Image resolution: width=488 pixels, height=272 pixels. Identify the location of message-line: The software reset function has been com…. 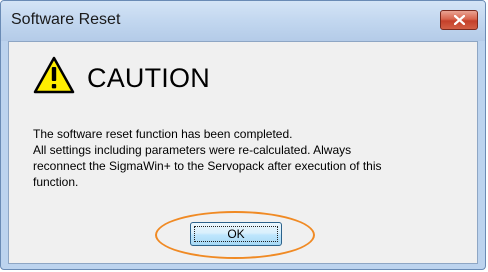
(163, 134).